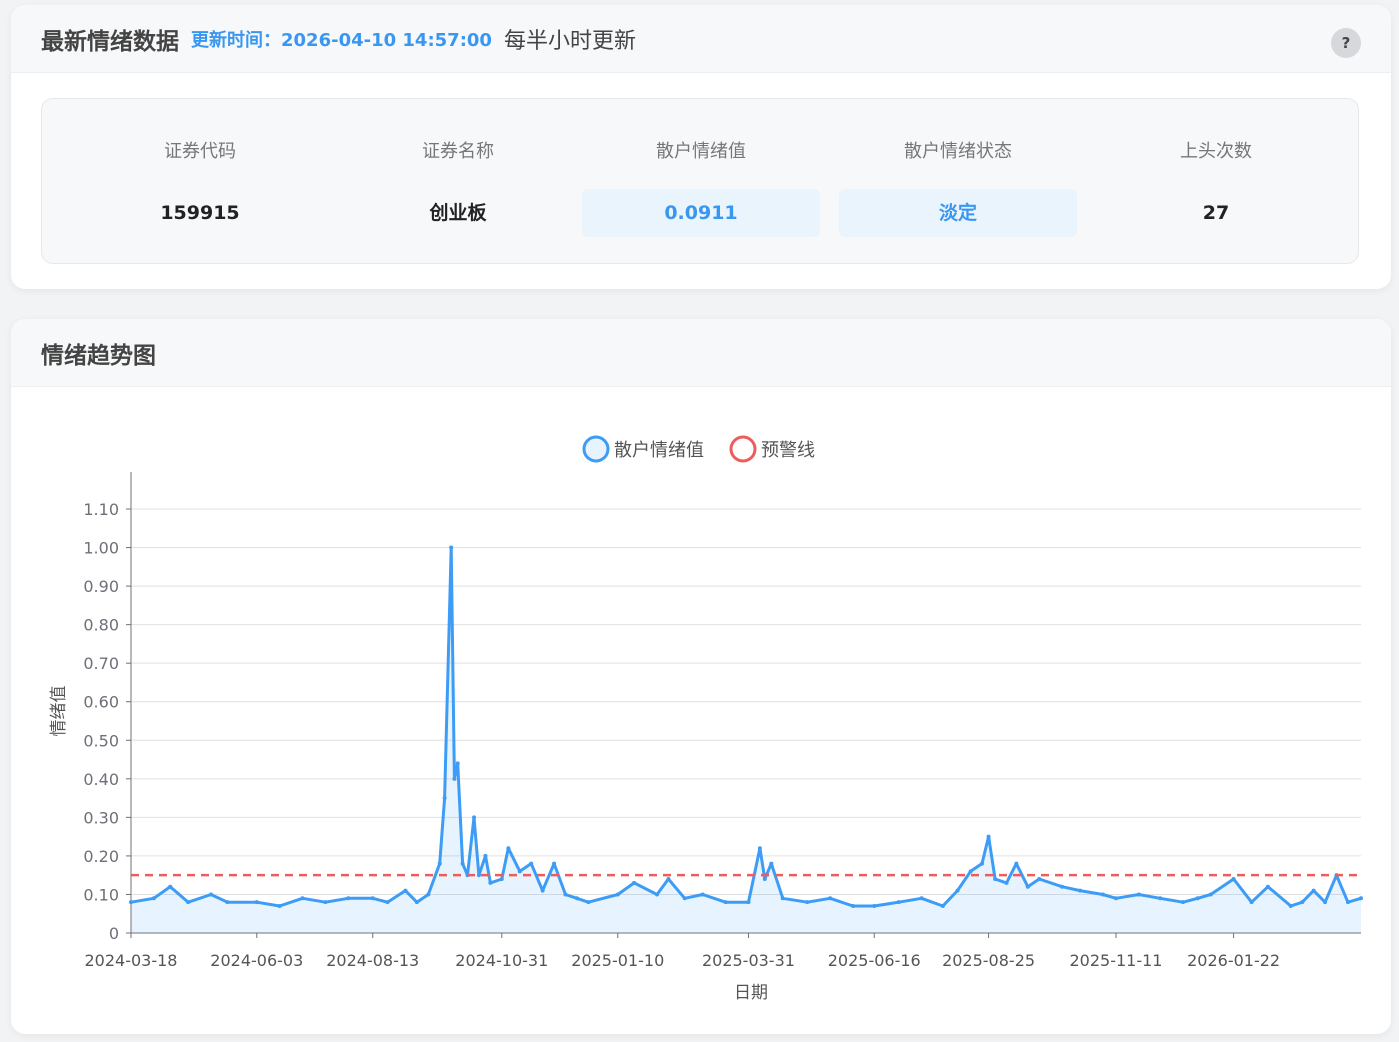 This screenshot has height=1042, width=1399. I want to click on y-tick-label: 0.50, so click(101, 740).